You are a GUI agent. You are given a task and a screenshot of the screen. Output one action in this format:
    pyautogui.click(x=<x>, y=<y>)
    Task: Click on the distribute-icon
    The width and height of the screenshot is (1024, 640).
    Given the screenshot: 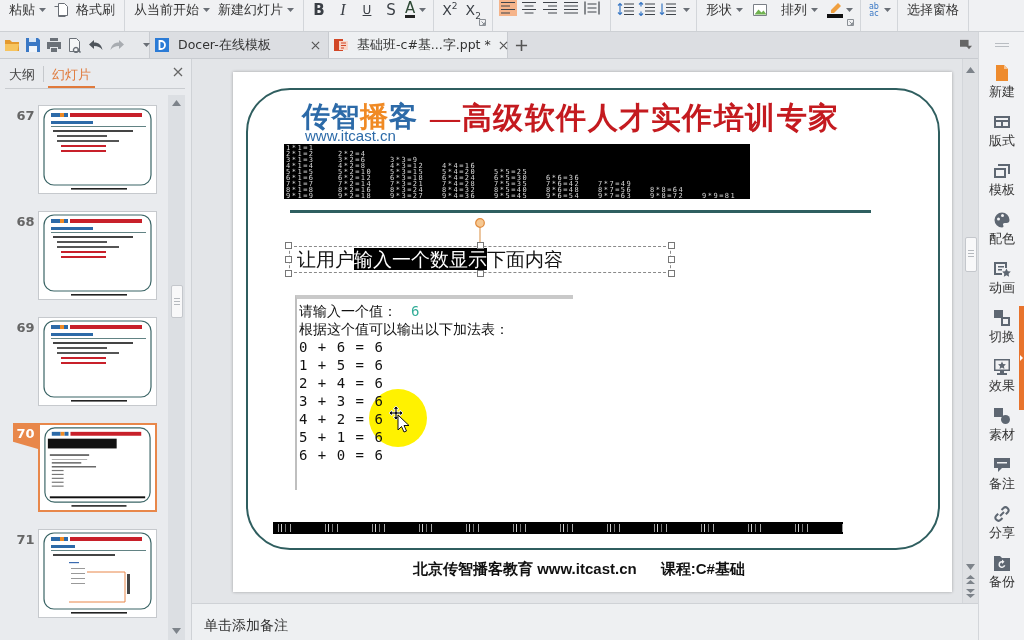 What is the action you would take?
    pyautogui.click(x=591, y=8)
    